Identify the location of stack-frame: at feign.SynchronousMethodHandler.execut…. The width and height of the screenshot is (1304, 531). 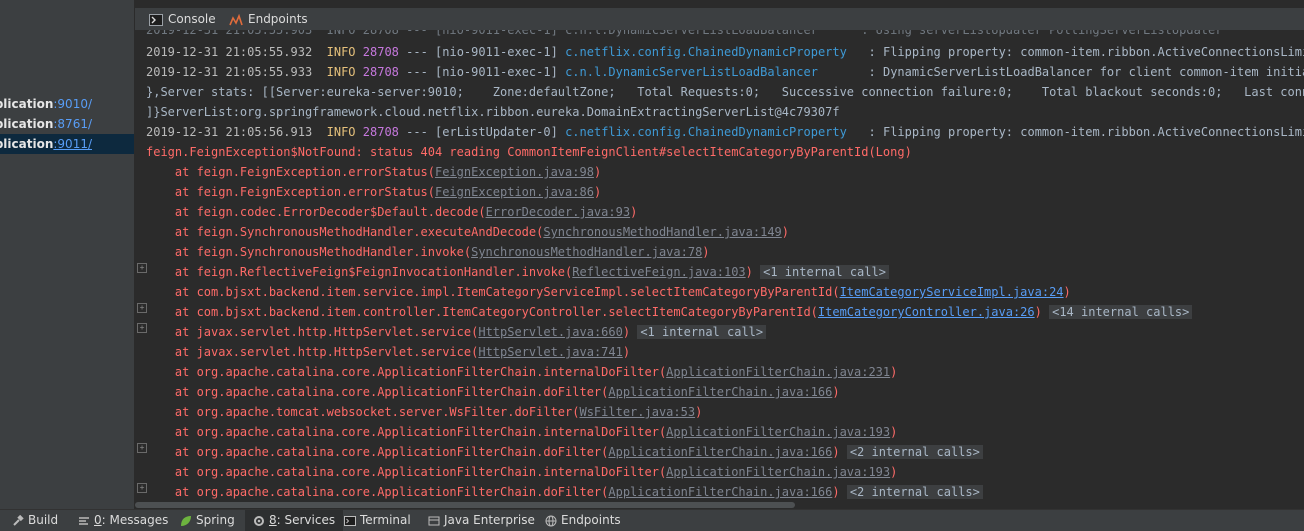
(468, 232).